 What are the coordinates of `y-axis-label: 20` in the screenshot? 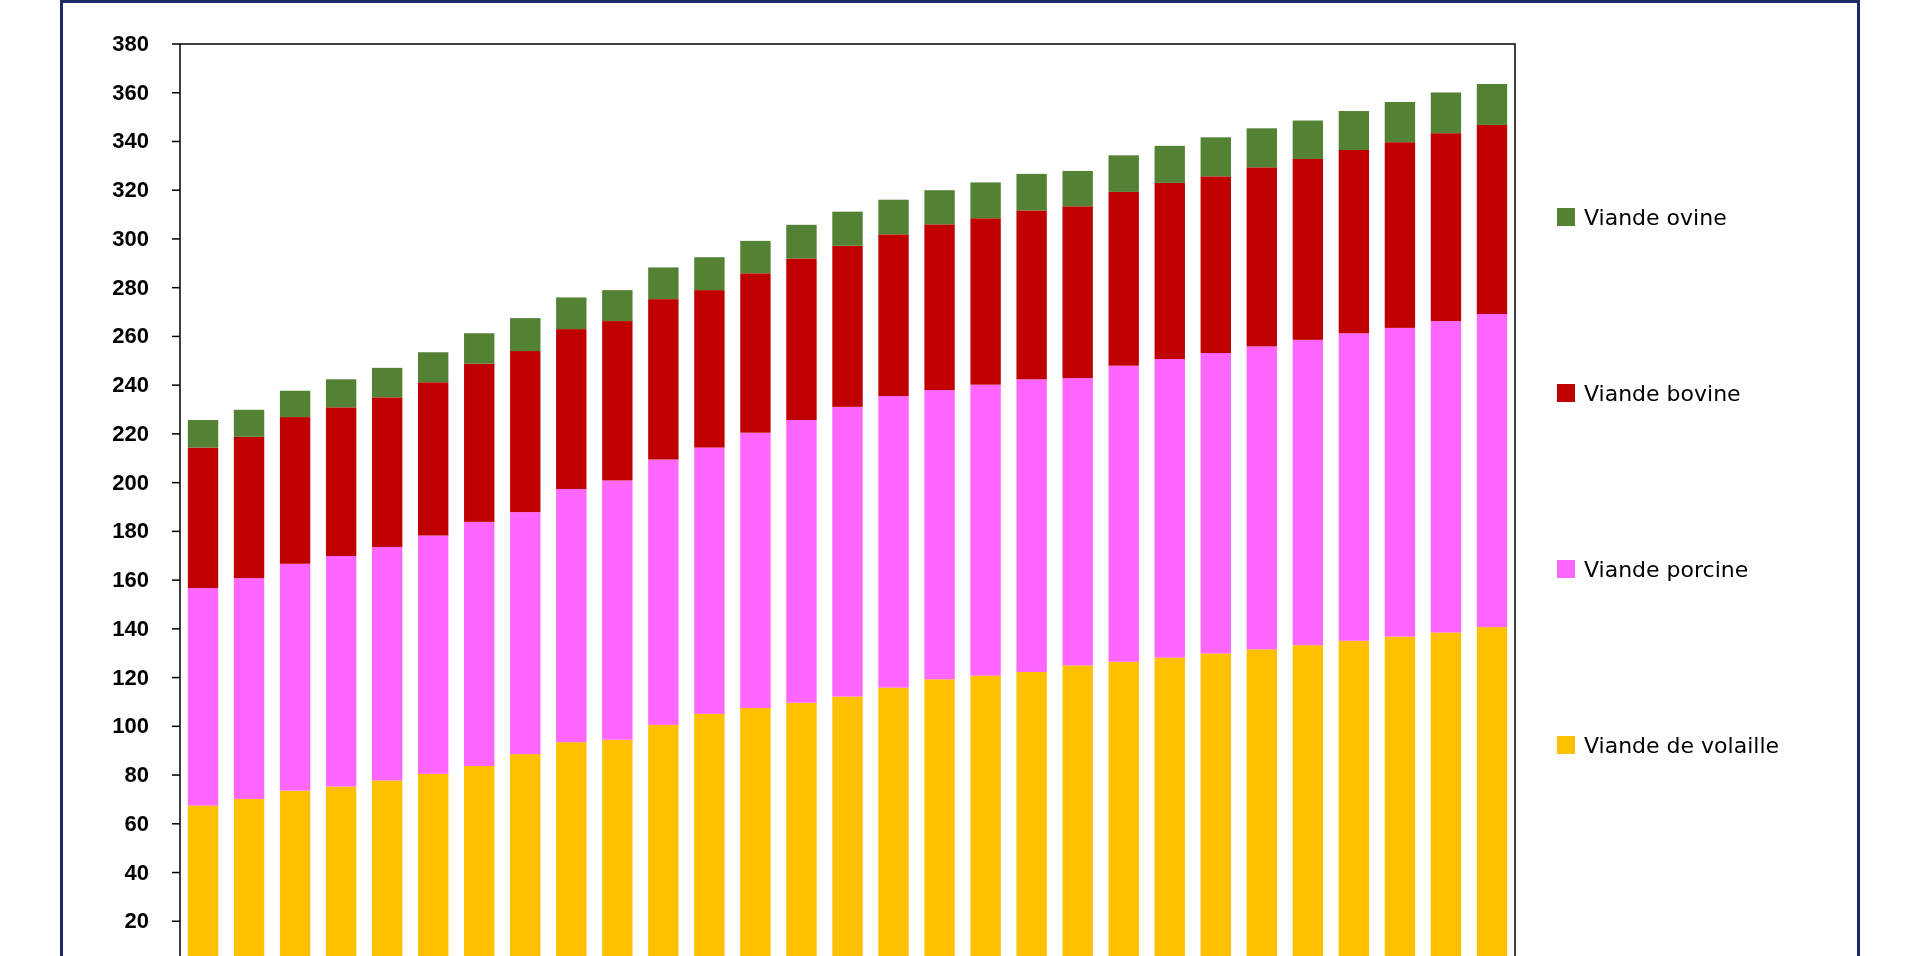 It's located at (136, 921).